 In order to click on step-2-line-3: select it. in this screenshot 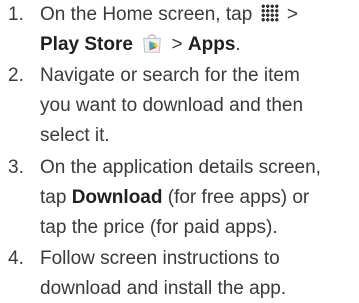, I will do `click(75, 135)`.